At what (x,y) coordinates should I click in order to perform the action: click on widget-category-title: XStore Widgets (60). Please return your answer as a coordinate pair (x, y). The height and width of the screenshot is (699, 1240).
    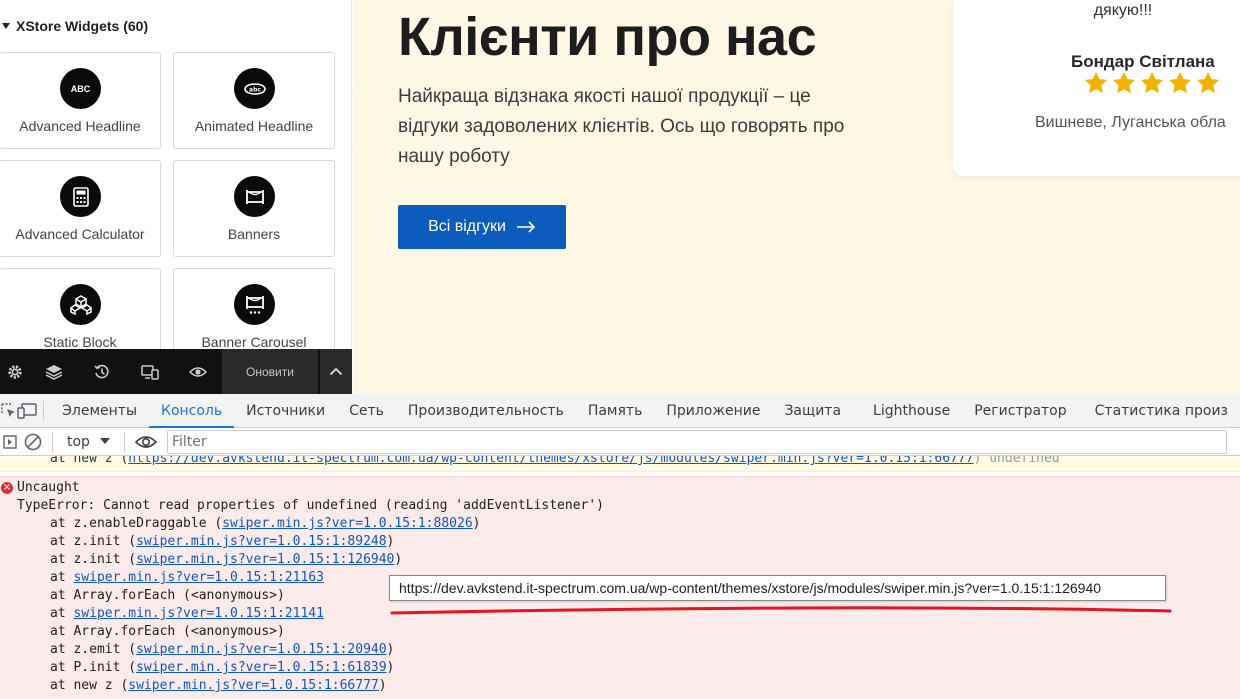
    Looking at the image, I should click on (82, 26).